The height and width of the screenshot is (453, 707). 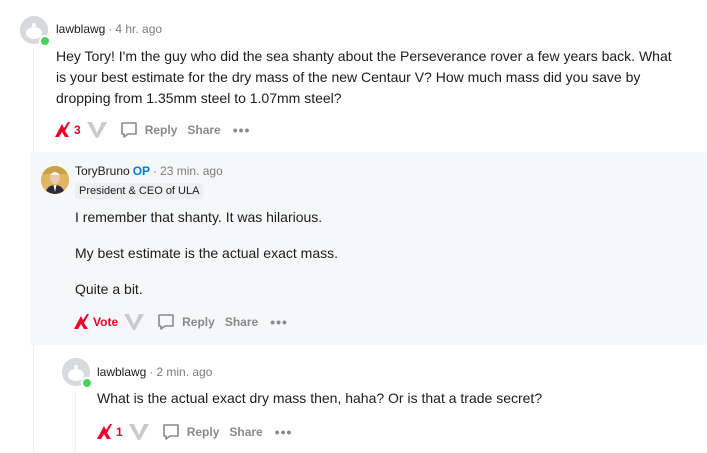 I want to click on thread-line, so click(x=75, y=422).